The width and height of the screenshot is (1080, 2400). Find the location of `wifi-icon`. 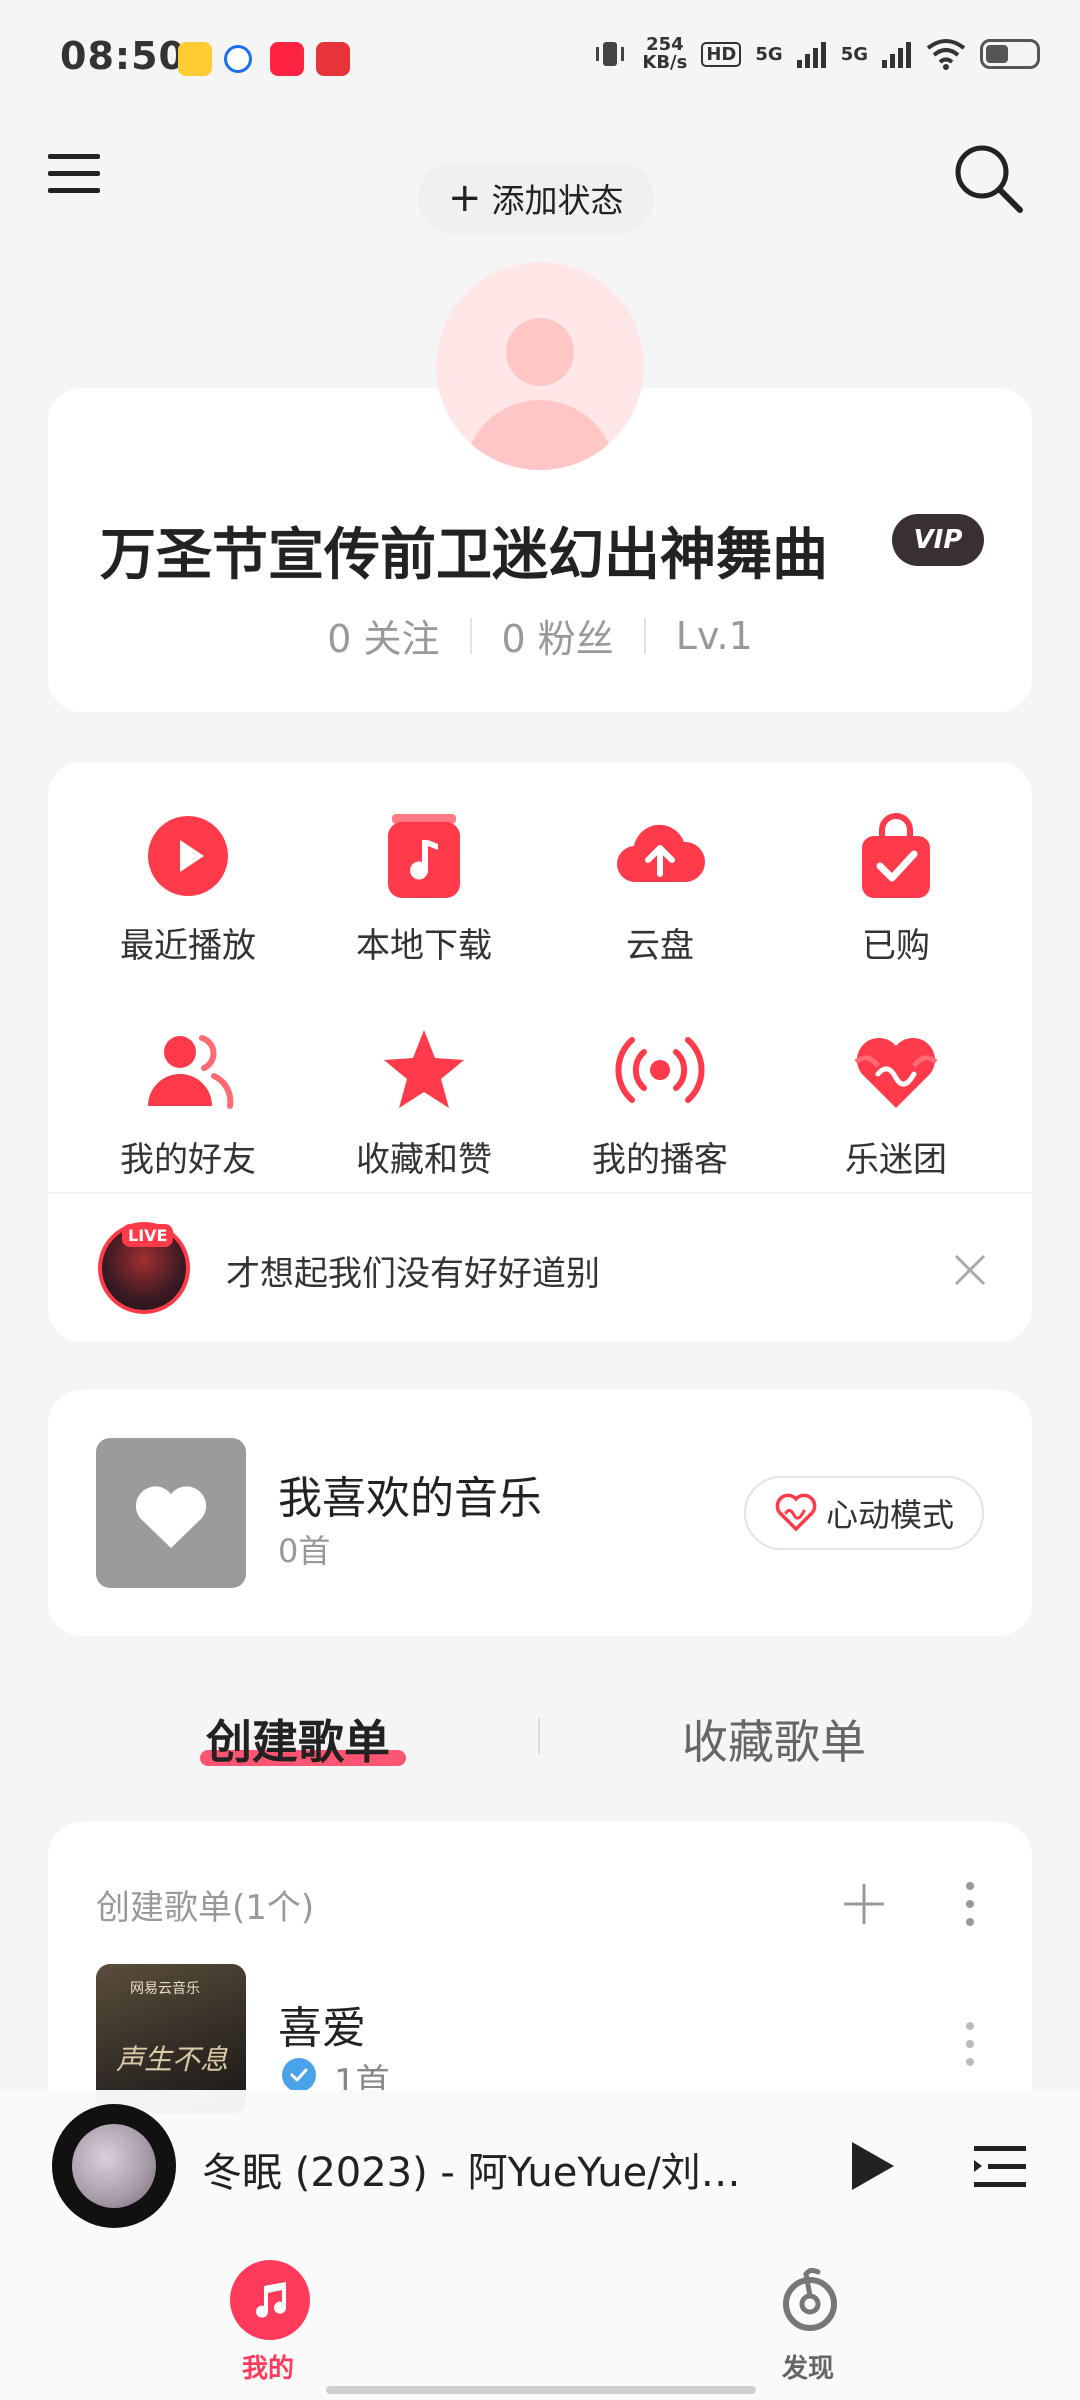

wifi-icon is located at coordinates (946, 54).